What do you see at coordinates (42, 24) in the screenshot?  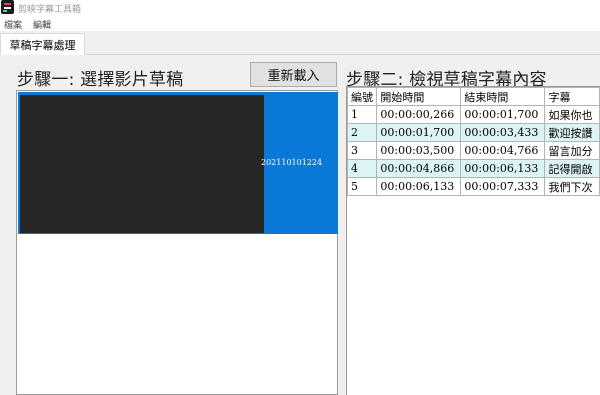 I see `menu-edit: 編輯` at bounding box center [42, 24].